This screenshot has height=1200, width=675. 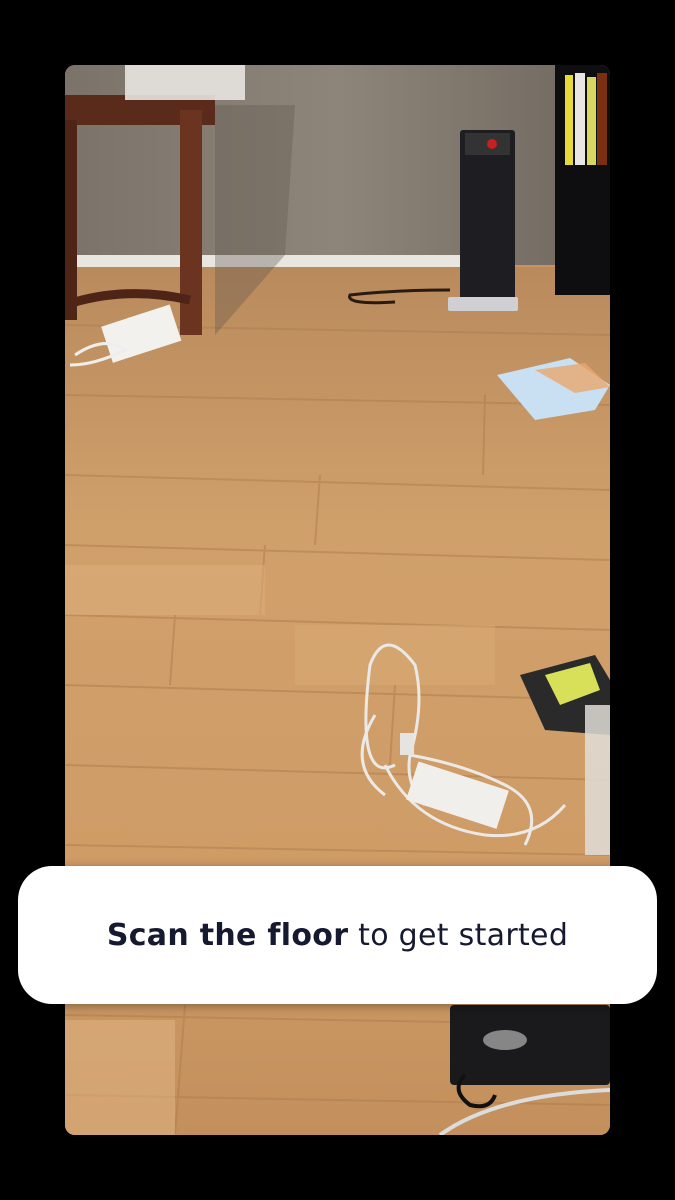 I want to click on scan-prompt-card: Scan the floor to get started, so click(x=337, y=935).